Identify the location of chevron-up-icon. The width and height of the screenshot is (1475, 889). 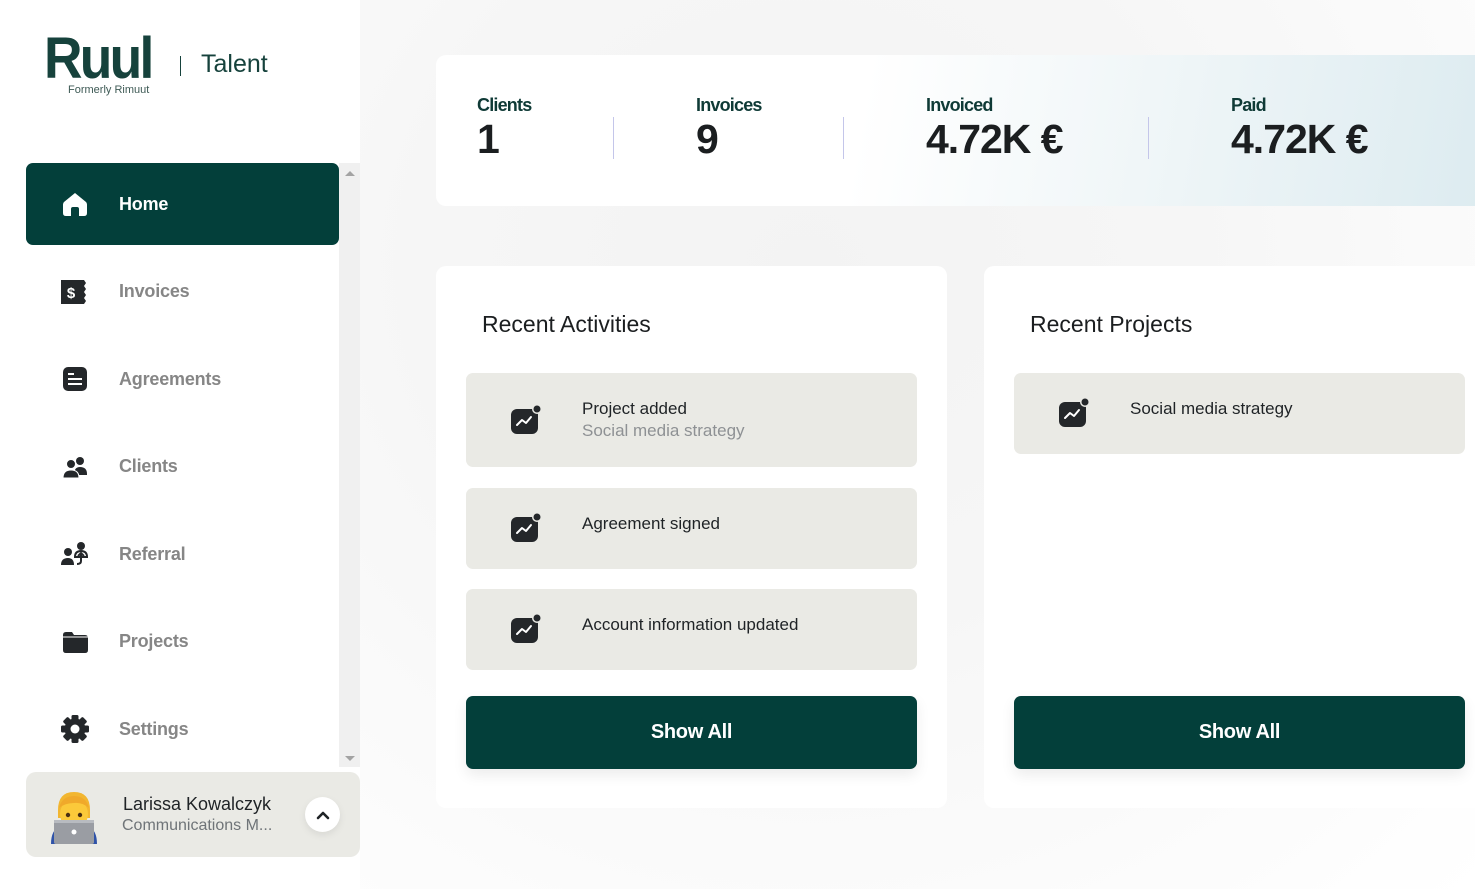
(322, 815).